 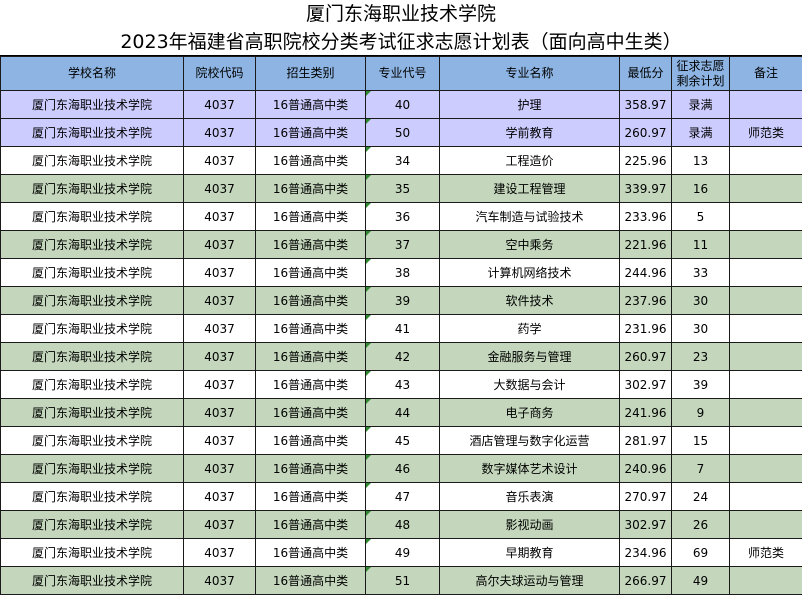 I want to click on table-row: 厦门东海职业技术学院403716普通高中类37空中乘务221.9611, so click(x=401, y=245).